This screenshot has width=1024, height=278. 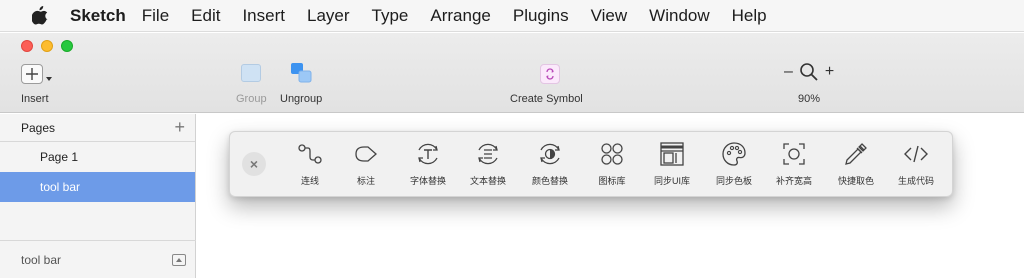 What do you see at coordinates (179, 127) in the screenshot?
I see `add-page-button: +` at bounding box center [179, 127].